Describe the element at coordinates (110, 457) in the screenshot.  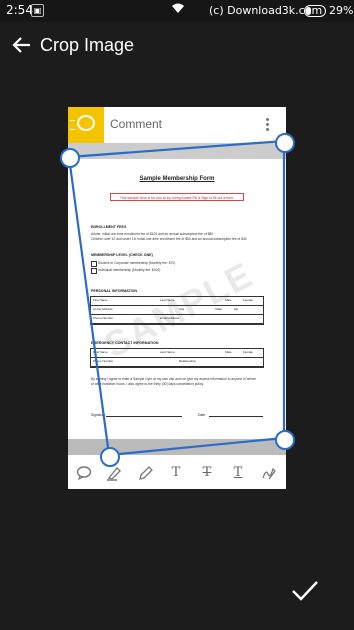
I see `crop-handle-bottom-left` at that location.